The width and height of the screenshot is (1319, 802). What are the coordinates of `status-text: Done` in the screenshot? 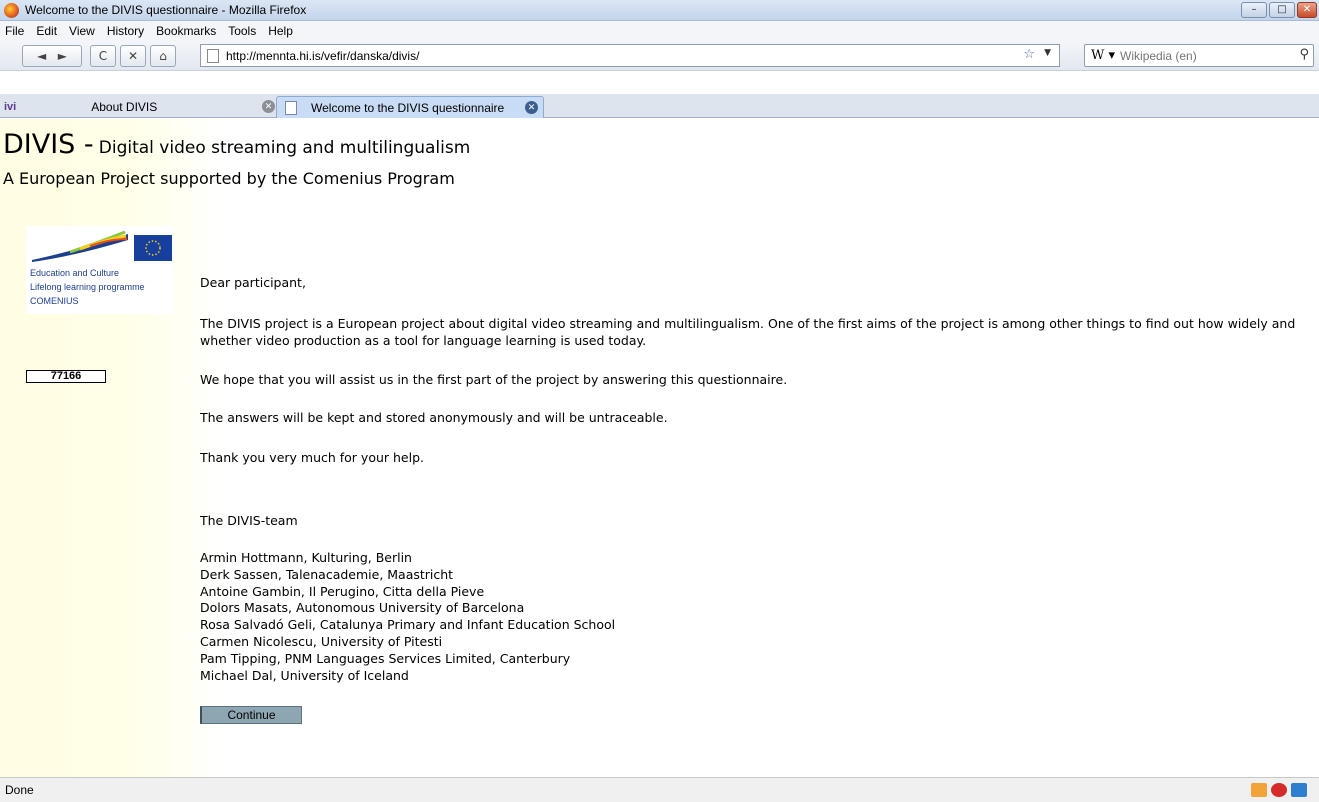 It's located at (19, 790).